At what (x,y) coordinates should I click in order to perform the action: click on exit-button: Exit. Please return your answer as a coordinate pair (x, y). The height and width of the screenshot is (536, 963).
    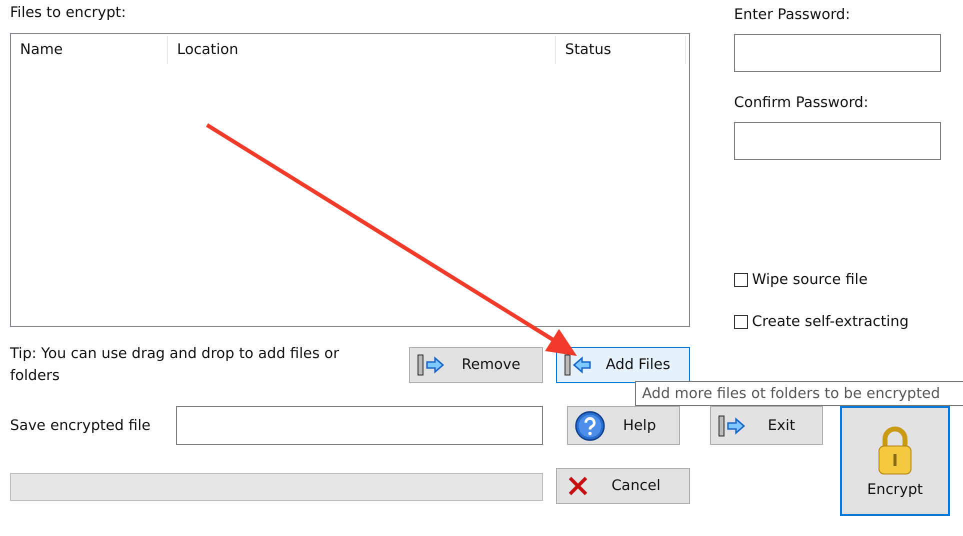
    Looking at the image, I should click on (766, 425).